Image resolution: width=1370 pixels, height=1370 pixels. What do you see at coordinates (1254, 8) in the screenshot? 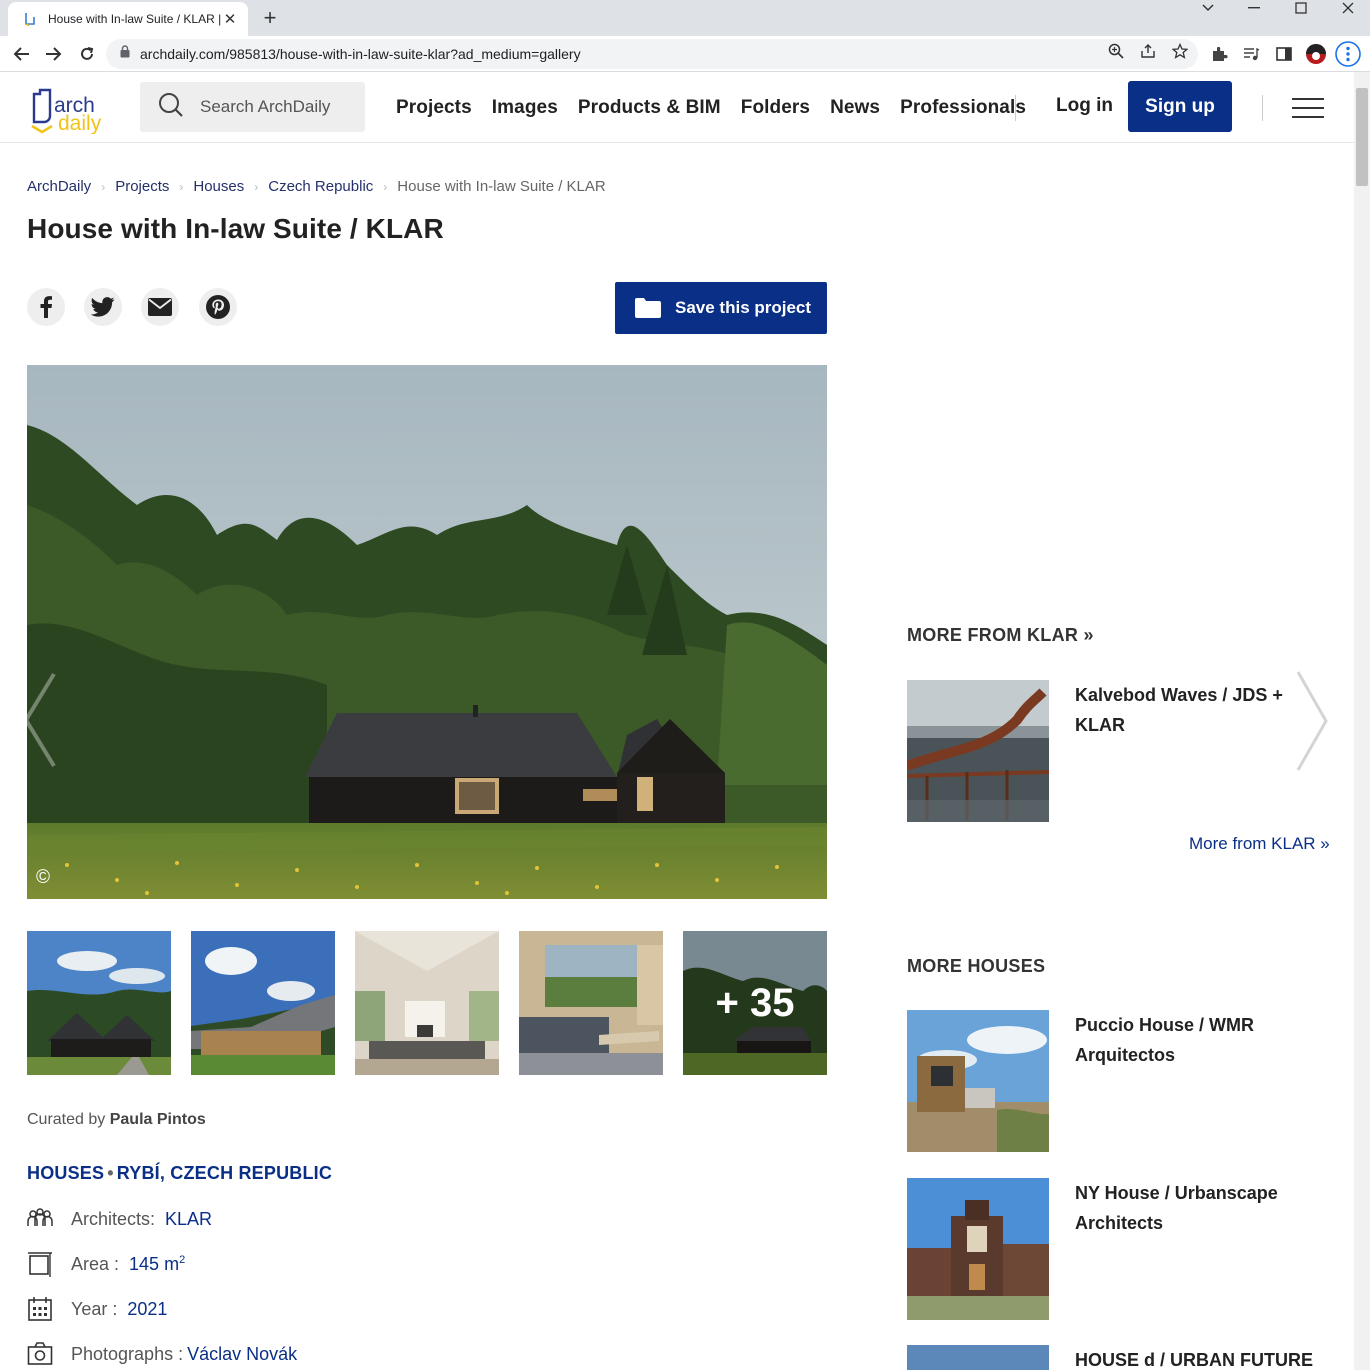
I see `minimize-icon` at bounding box center [1254, 8].